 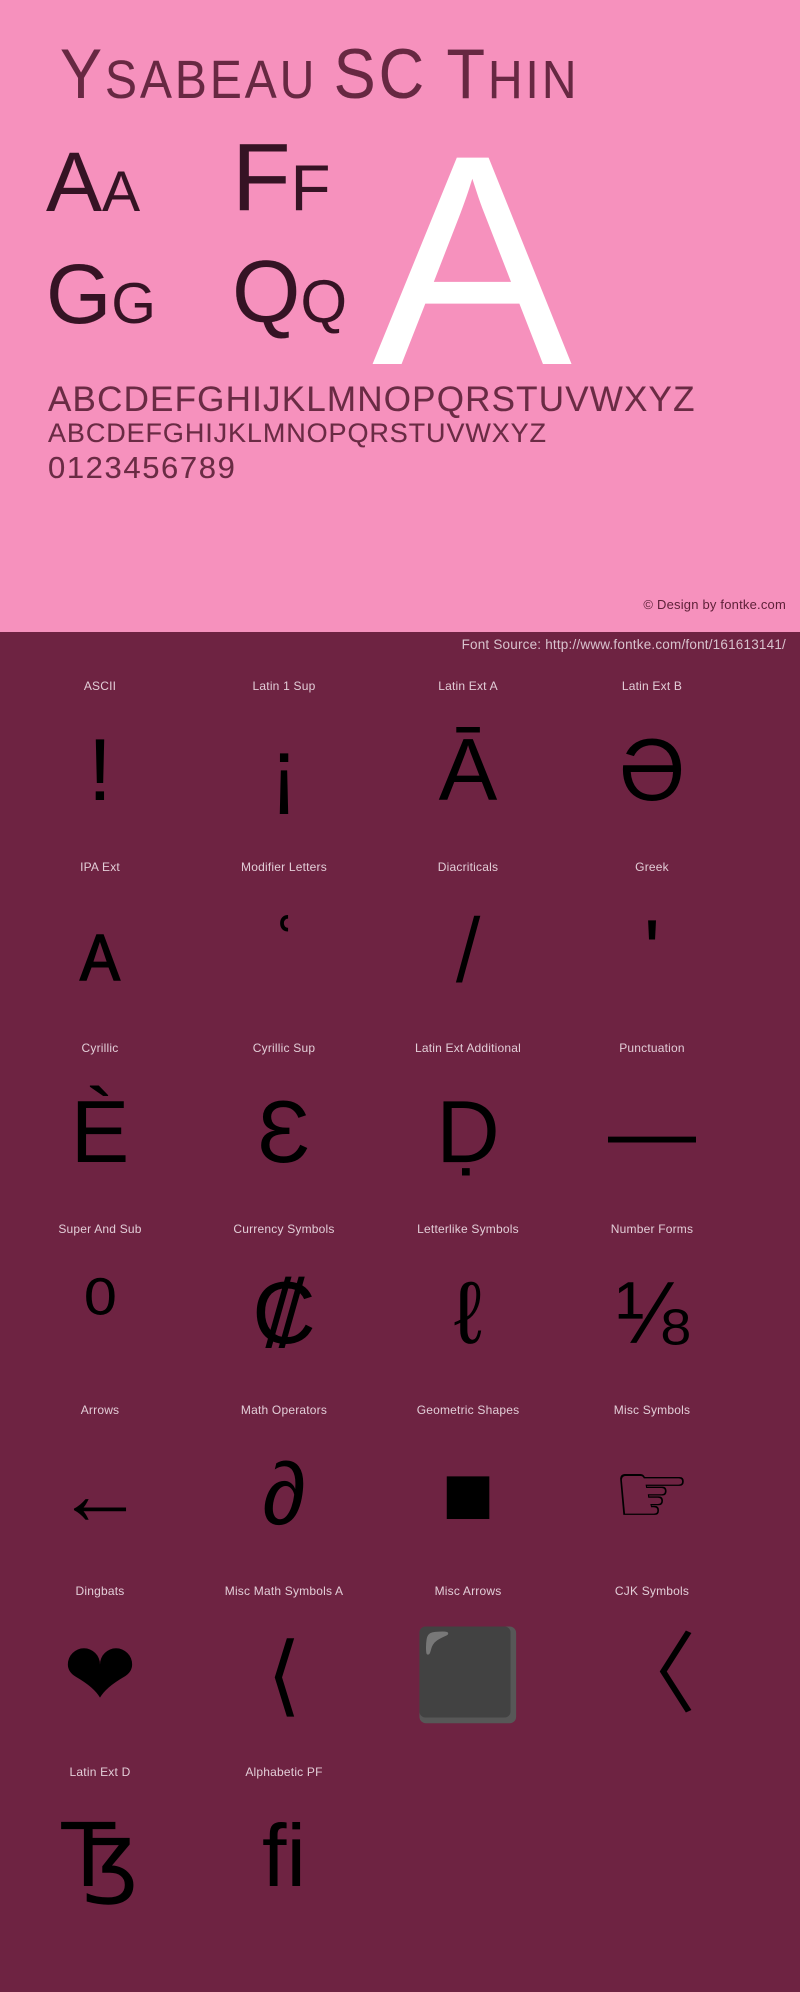 I want to click on letter-pair-q-upper: Q, so click(x=266, y=291).